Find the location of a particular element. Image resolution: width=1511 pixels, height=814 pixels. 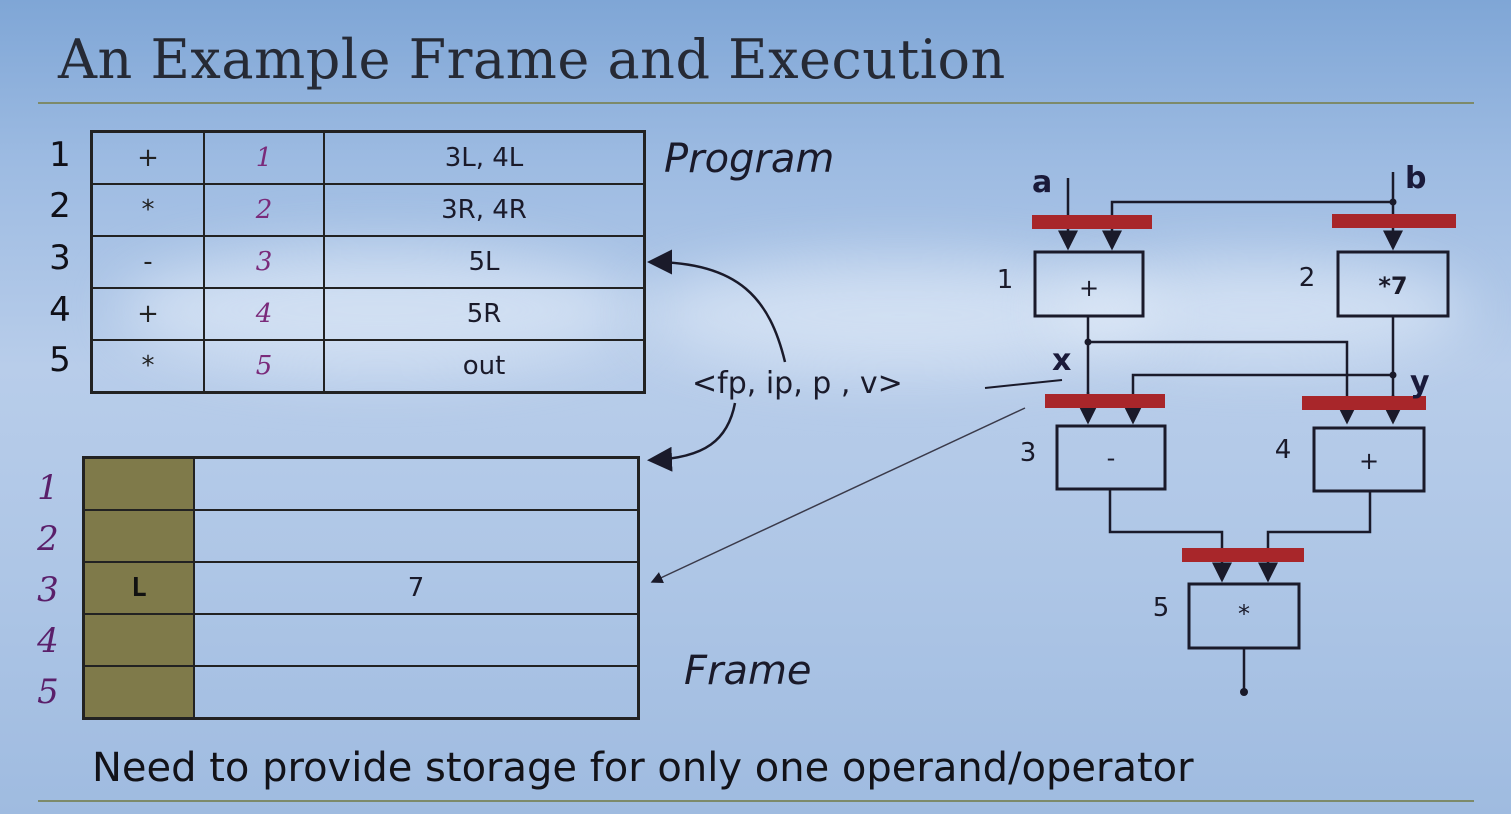

wire-y-label: y is located at coordinates (1420, 382).